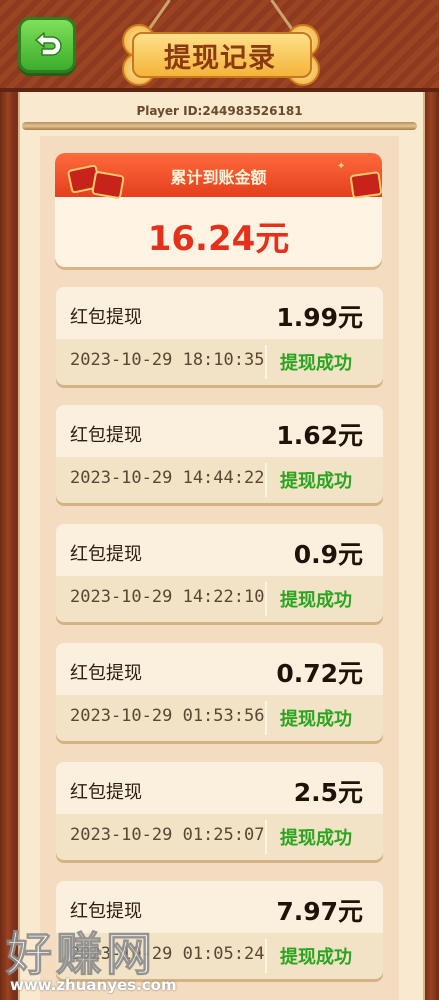 This screenshot has width=439, height=1000. Describe the element at coordinates (219, 454) in the screenshot. I see `record-card: 红包提现 1.62元 2023-10-29 14:44:22 提现成功` at that location.